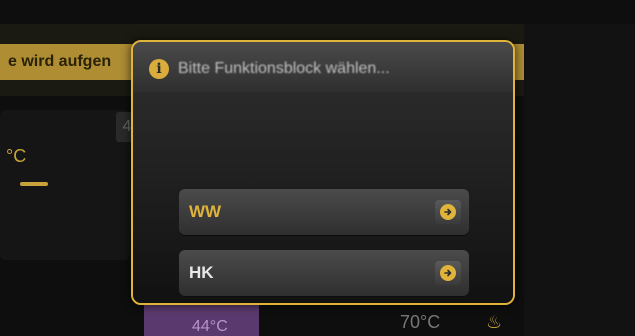  What do you see at coordinates (60, 61) in the screenshot?
I see `background-banner-text: e wird aufgen` at bounding box center [60, 61].